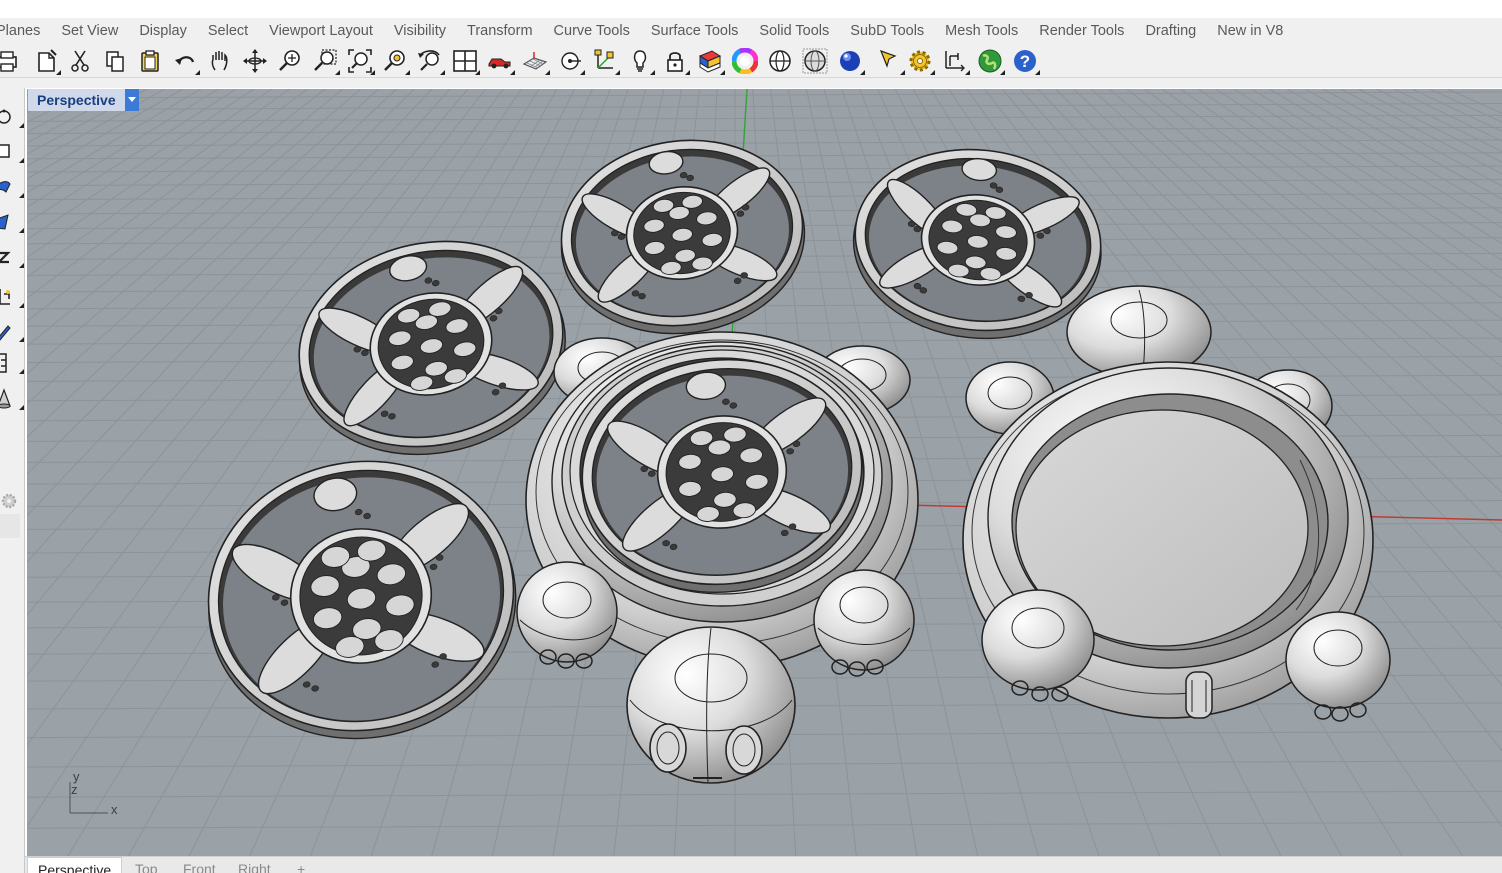 The image size is (1502, 873). I want to click on undo-icon, so click(185, 61).